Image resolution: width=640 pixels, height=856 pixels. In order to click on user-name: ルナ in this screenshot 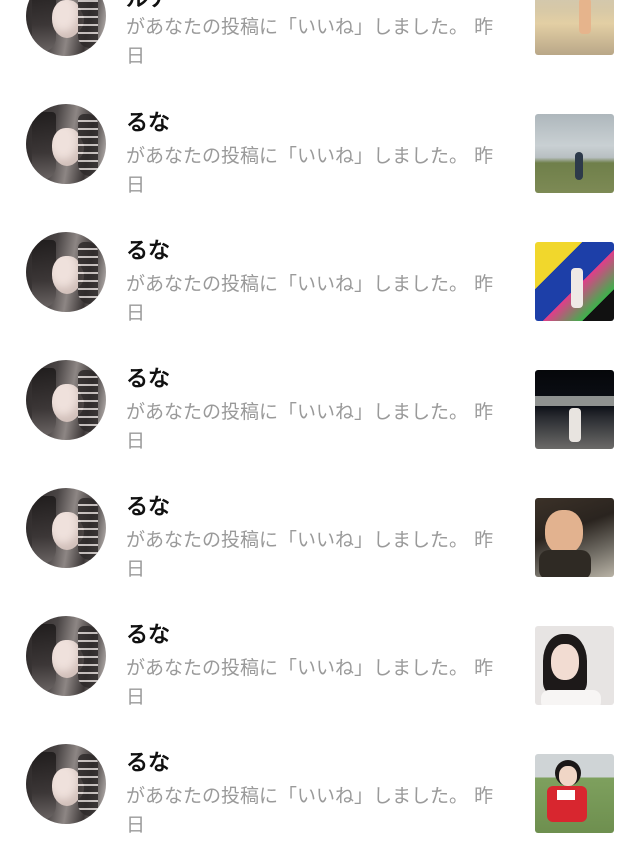, I will do `click(148, 7)`.